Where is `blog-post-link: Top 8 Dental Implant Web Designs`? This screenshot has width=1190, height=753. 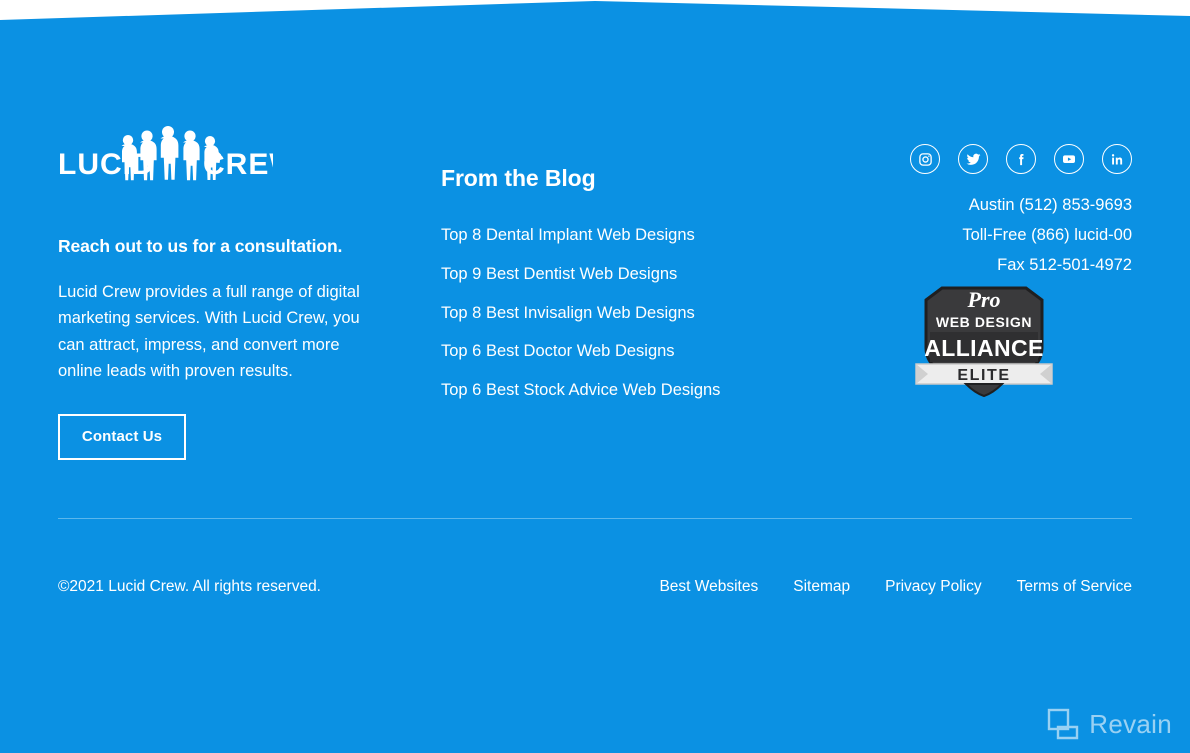 blog-post-link: Top 8 Dental Implant Web Designs is located at coordinates (606, 235).